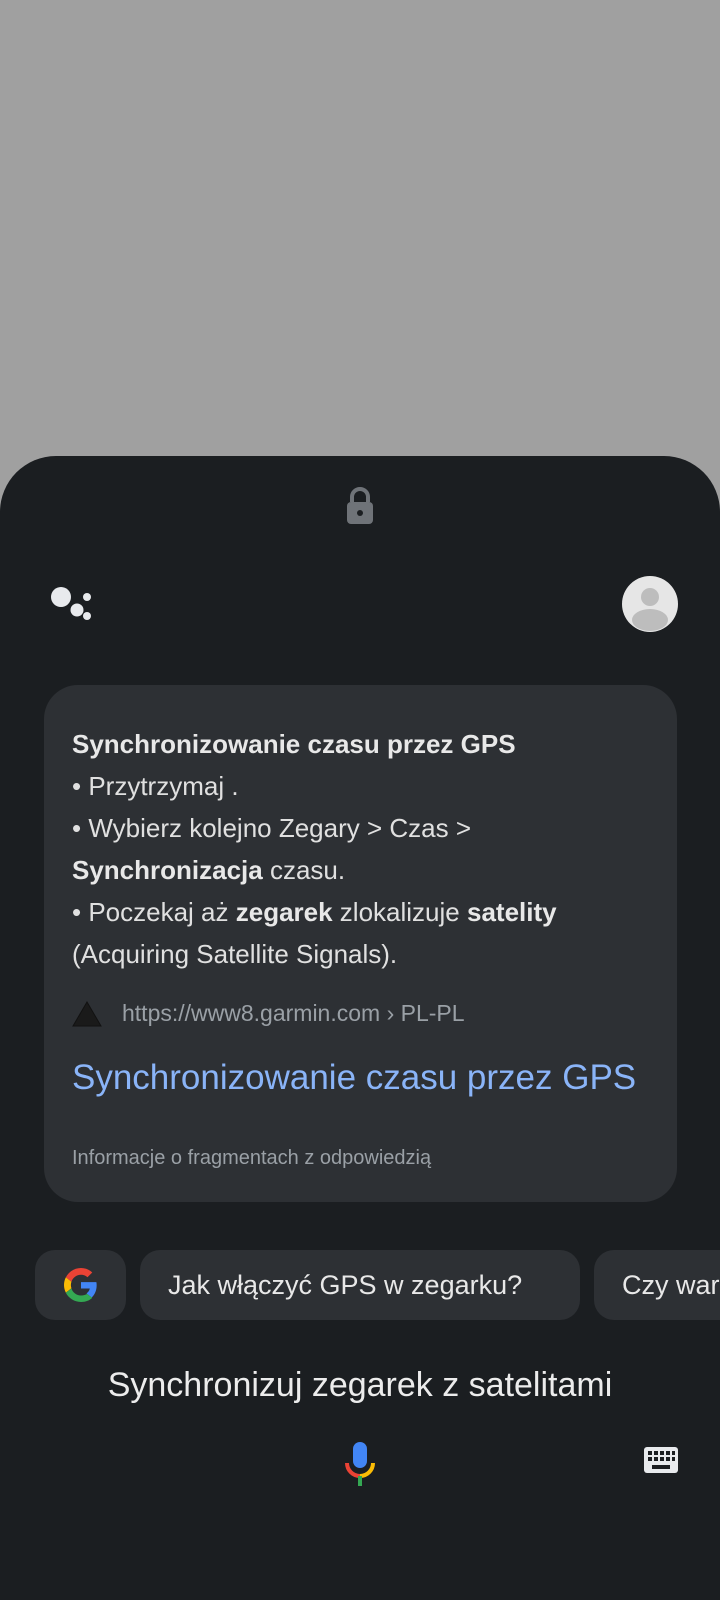 The height and width of the screenshot is (1600, 720). Describe the element at coordinates (235, 954) in the screenshot. I see `answer-step-3-cont: (Acquiring Satellite Signals).` at that location.